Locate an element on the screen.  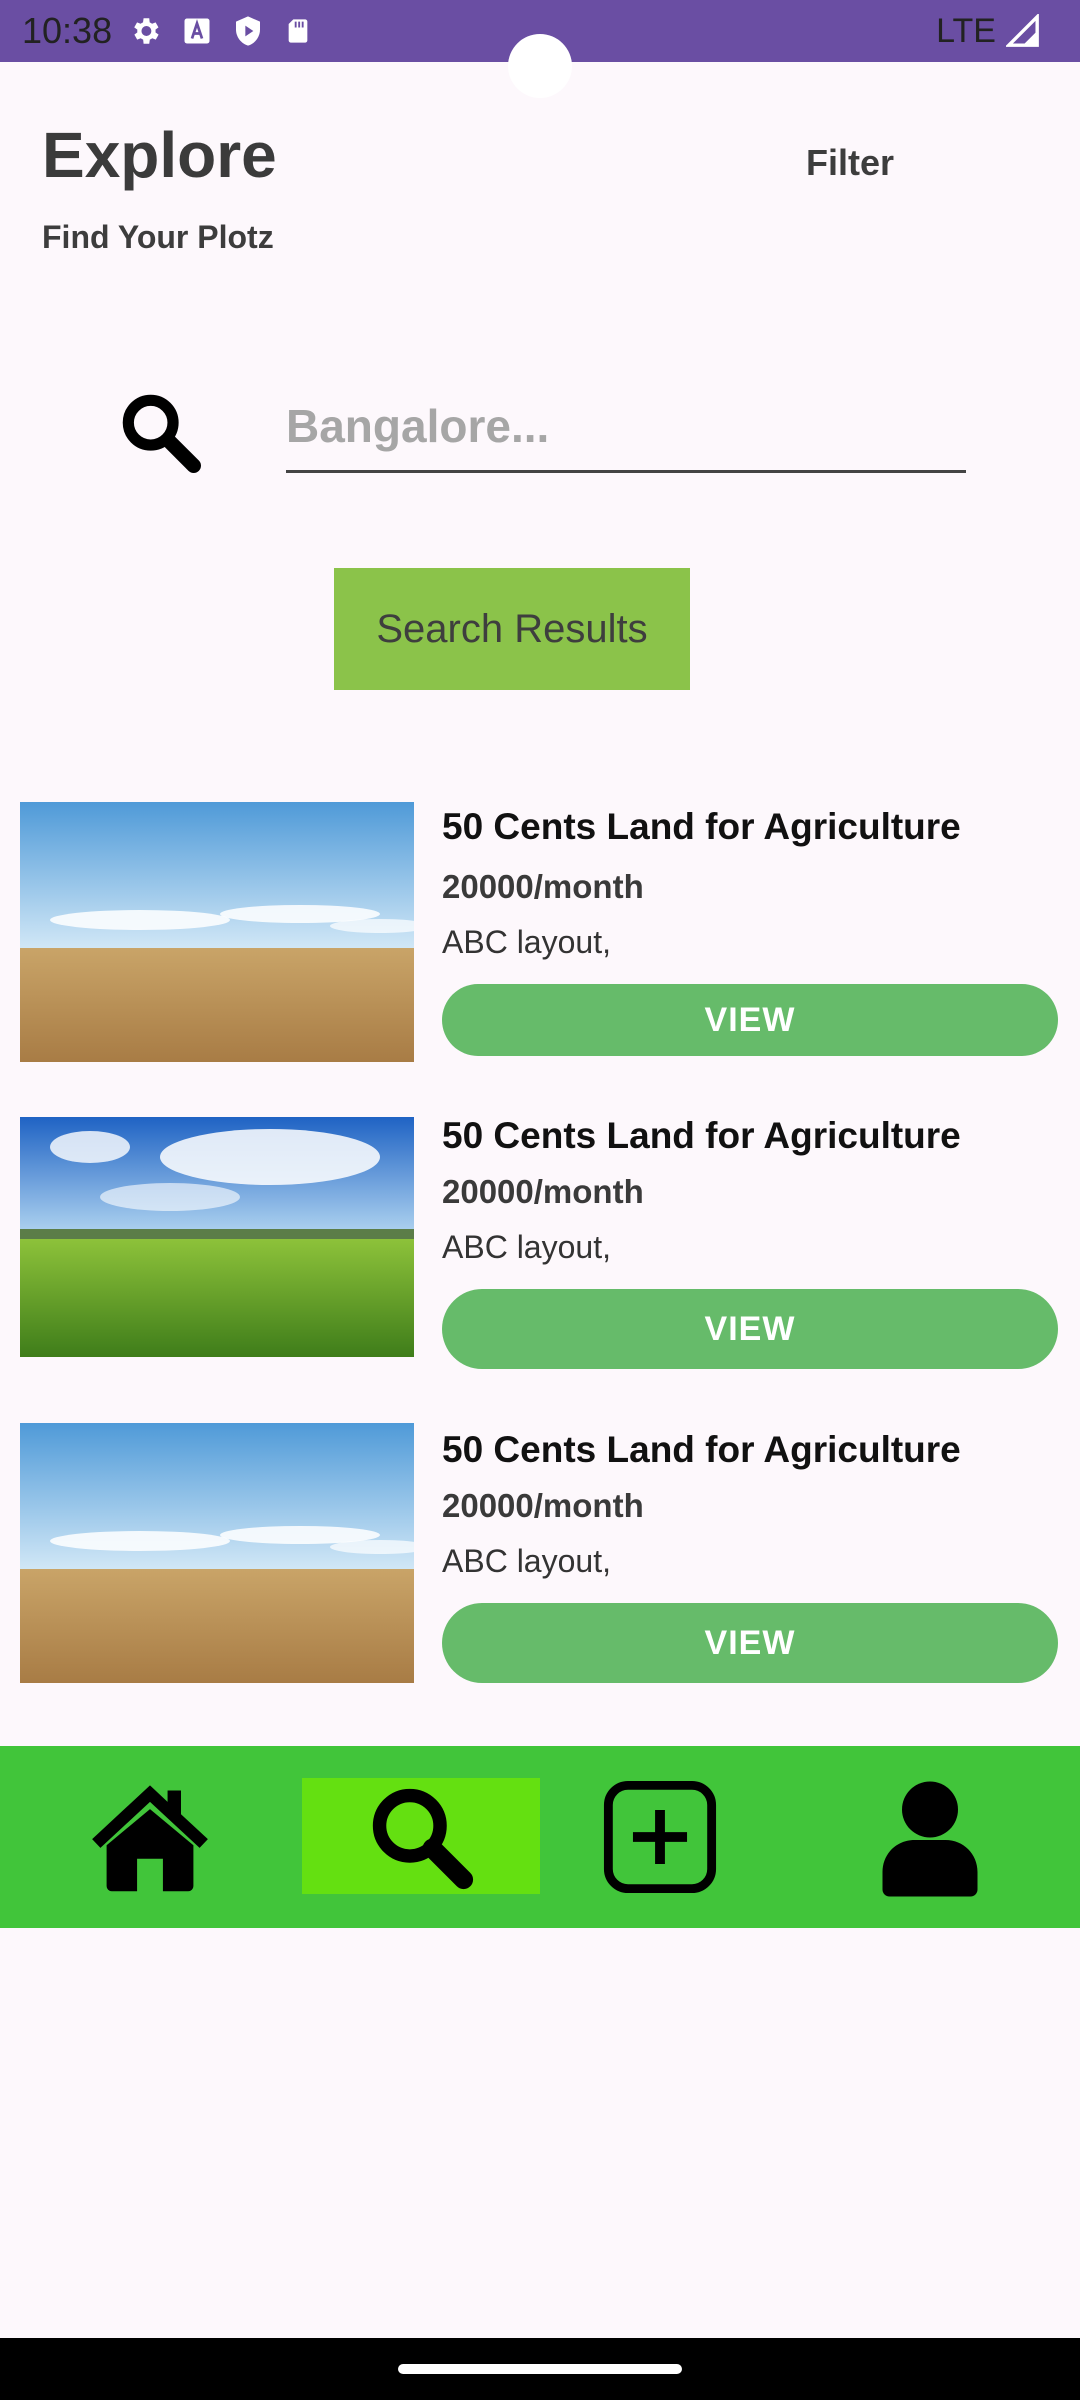
bottom-nav is located at coordinates (540, 1837).